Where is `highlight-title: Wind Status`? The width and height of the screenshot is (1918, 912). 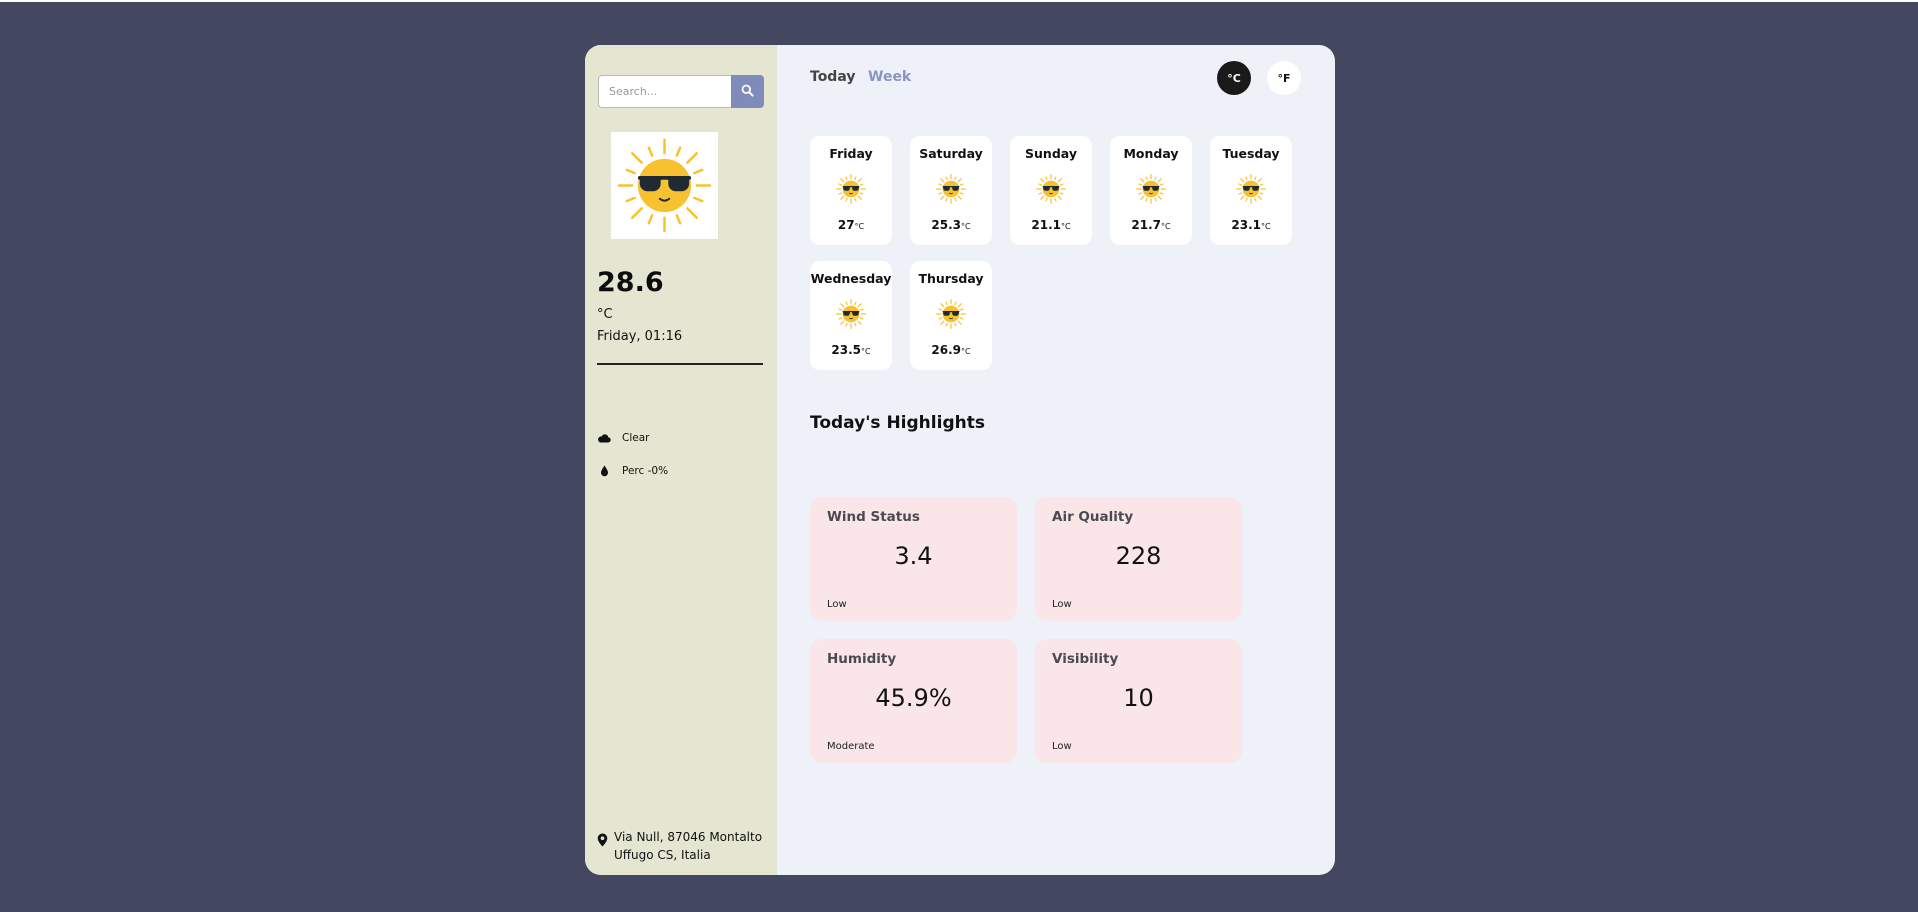 highlight-title: Wind Status is located at coordinates (873, 517).